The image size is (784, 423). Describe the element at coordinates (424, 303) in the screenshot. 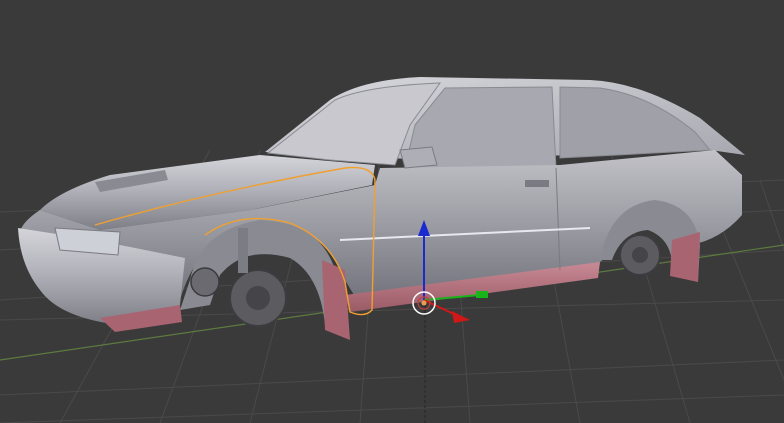

I see `gizmo-origin-dot` at that location.